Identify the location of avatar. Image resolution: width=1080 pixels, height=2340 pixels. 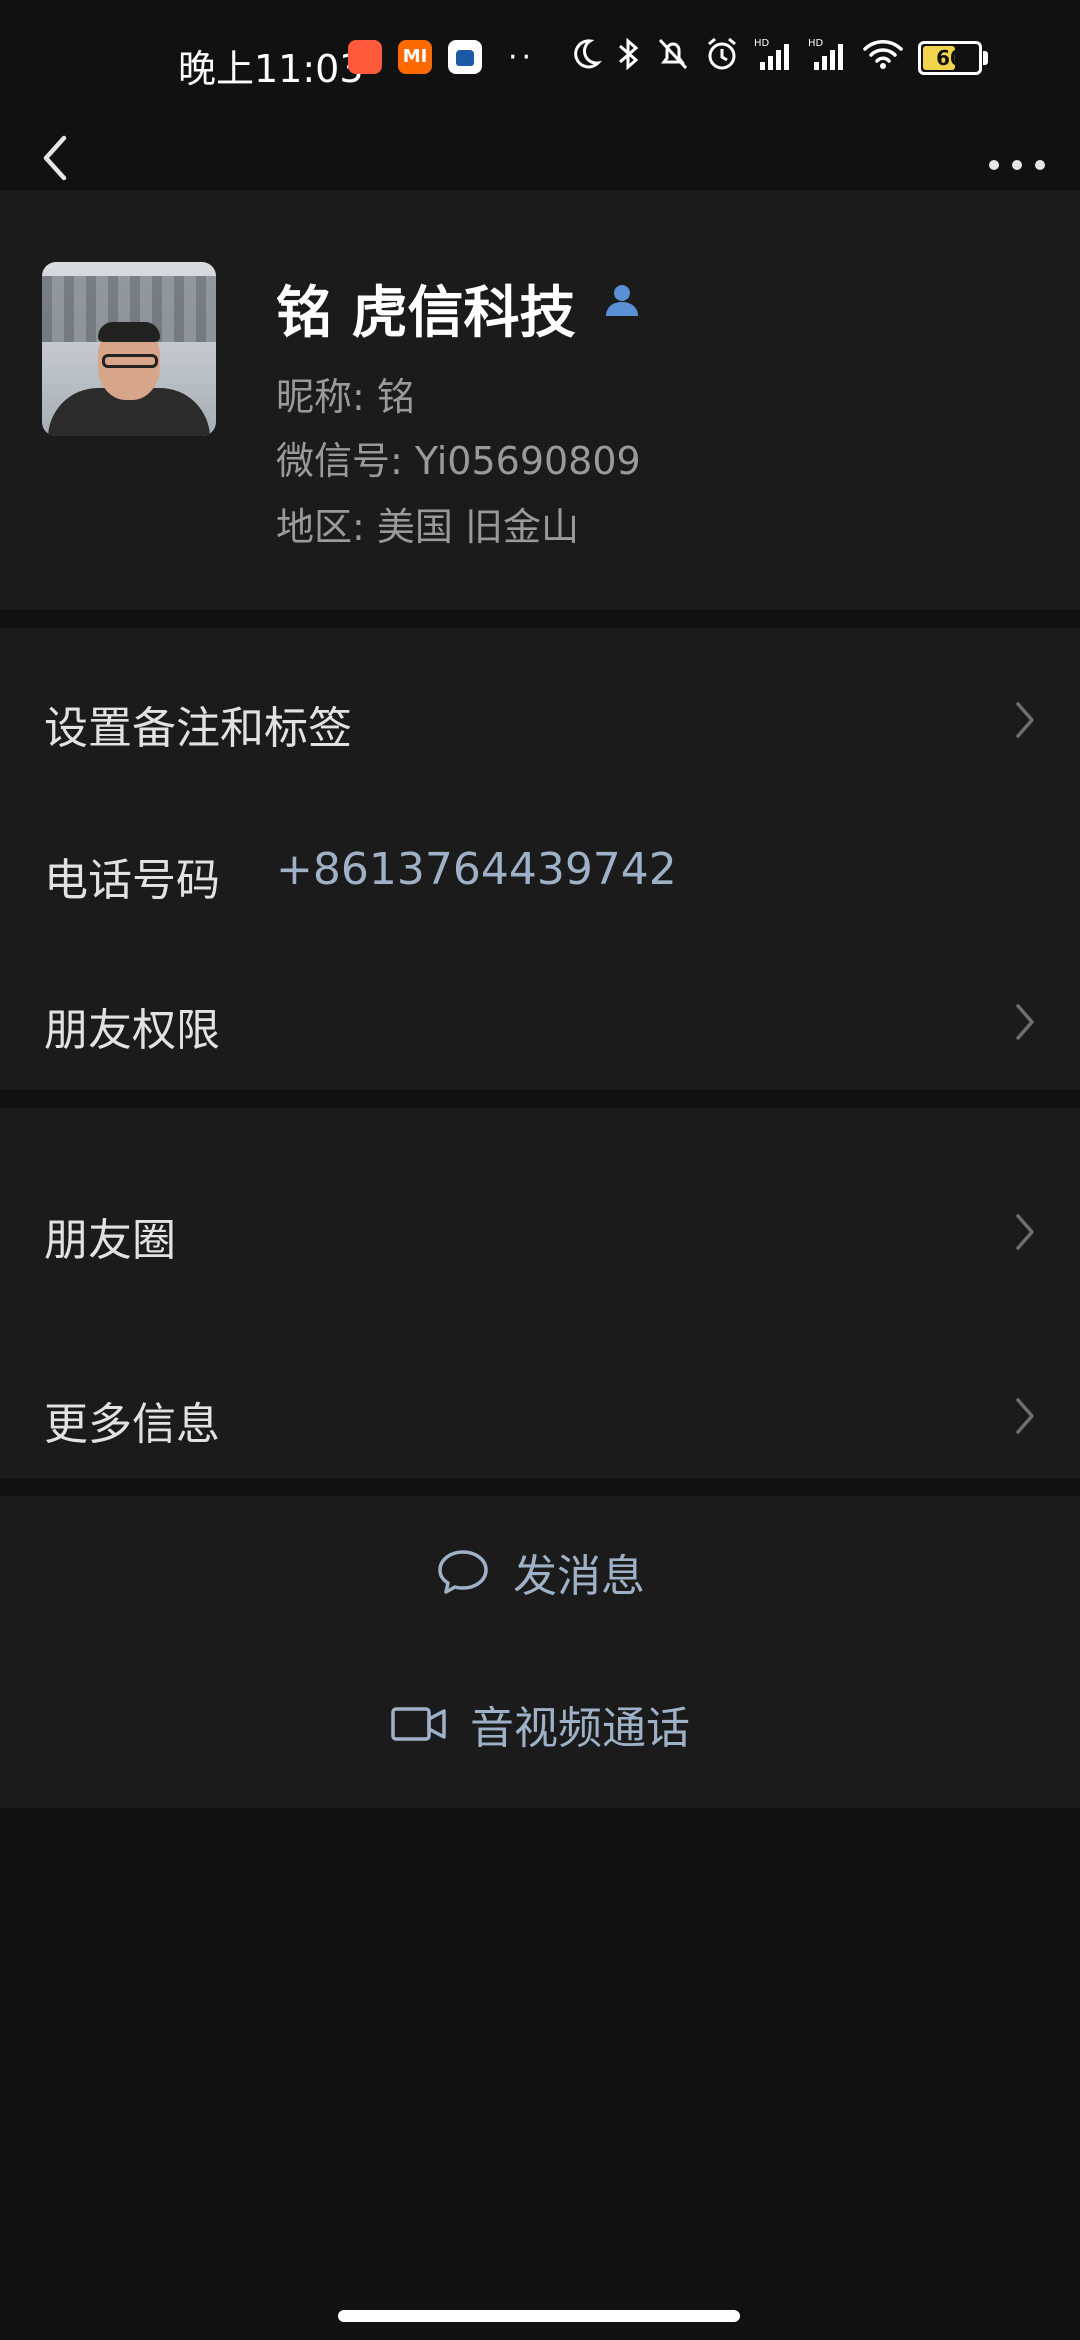
(129, 349).